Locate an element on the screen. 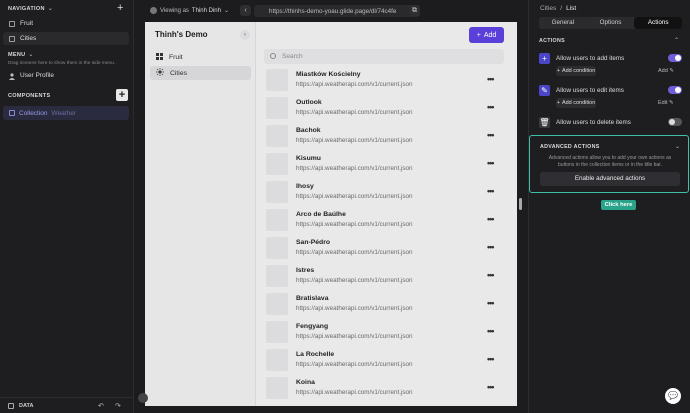 This screenshot has height=413, width=690. app-title: Thinh's Demo is located at coordinates (181, 34).